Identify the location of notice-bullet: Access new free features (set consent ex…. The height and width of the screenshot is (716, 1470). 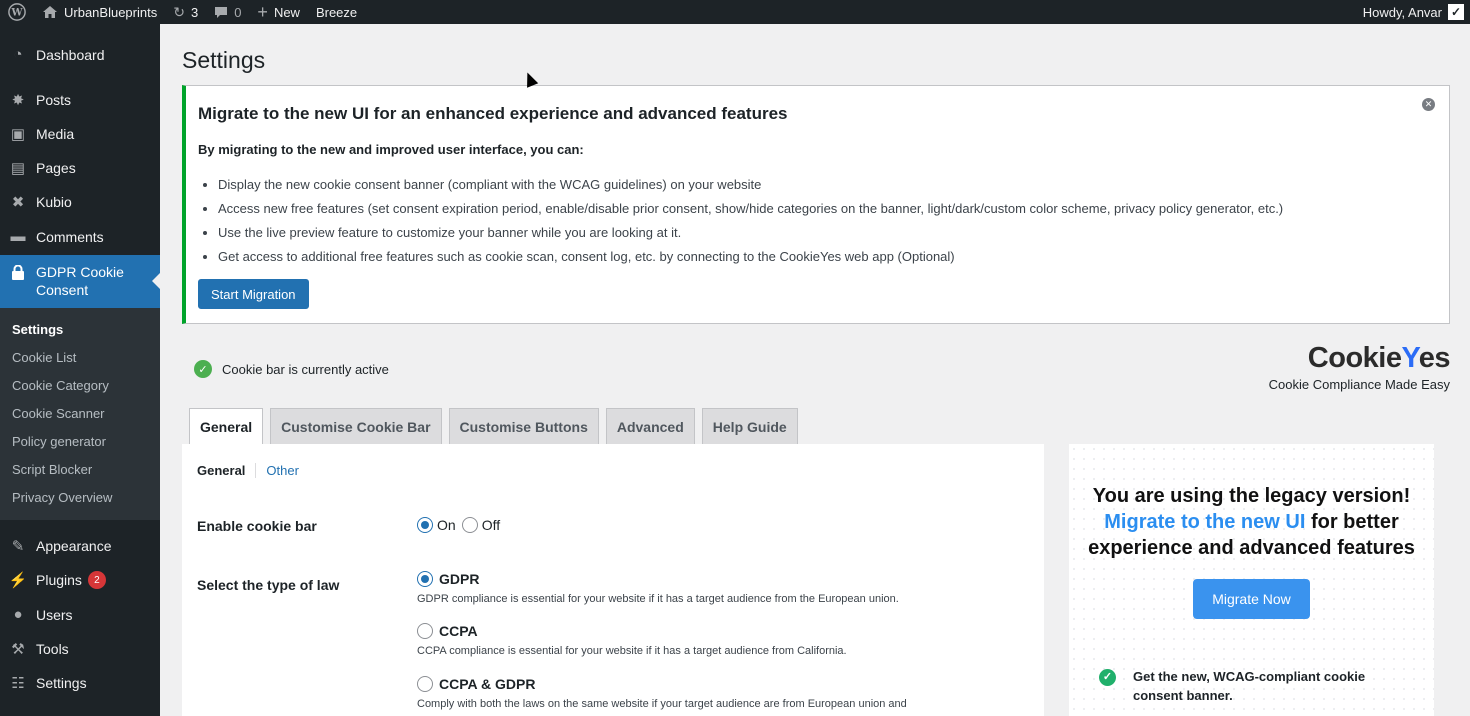
(750, 212).